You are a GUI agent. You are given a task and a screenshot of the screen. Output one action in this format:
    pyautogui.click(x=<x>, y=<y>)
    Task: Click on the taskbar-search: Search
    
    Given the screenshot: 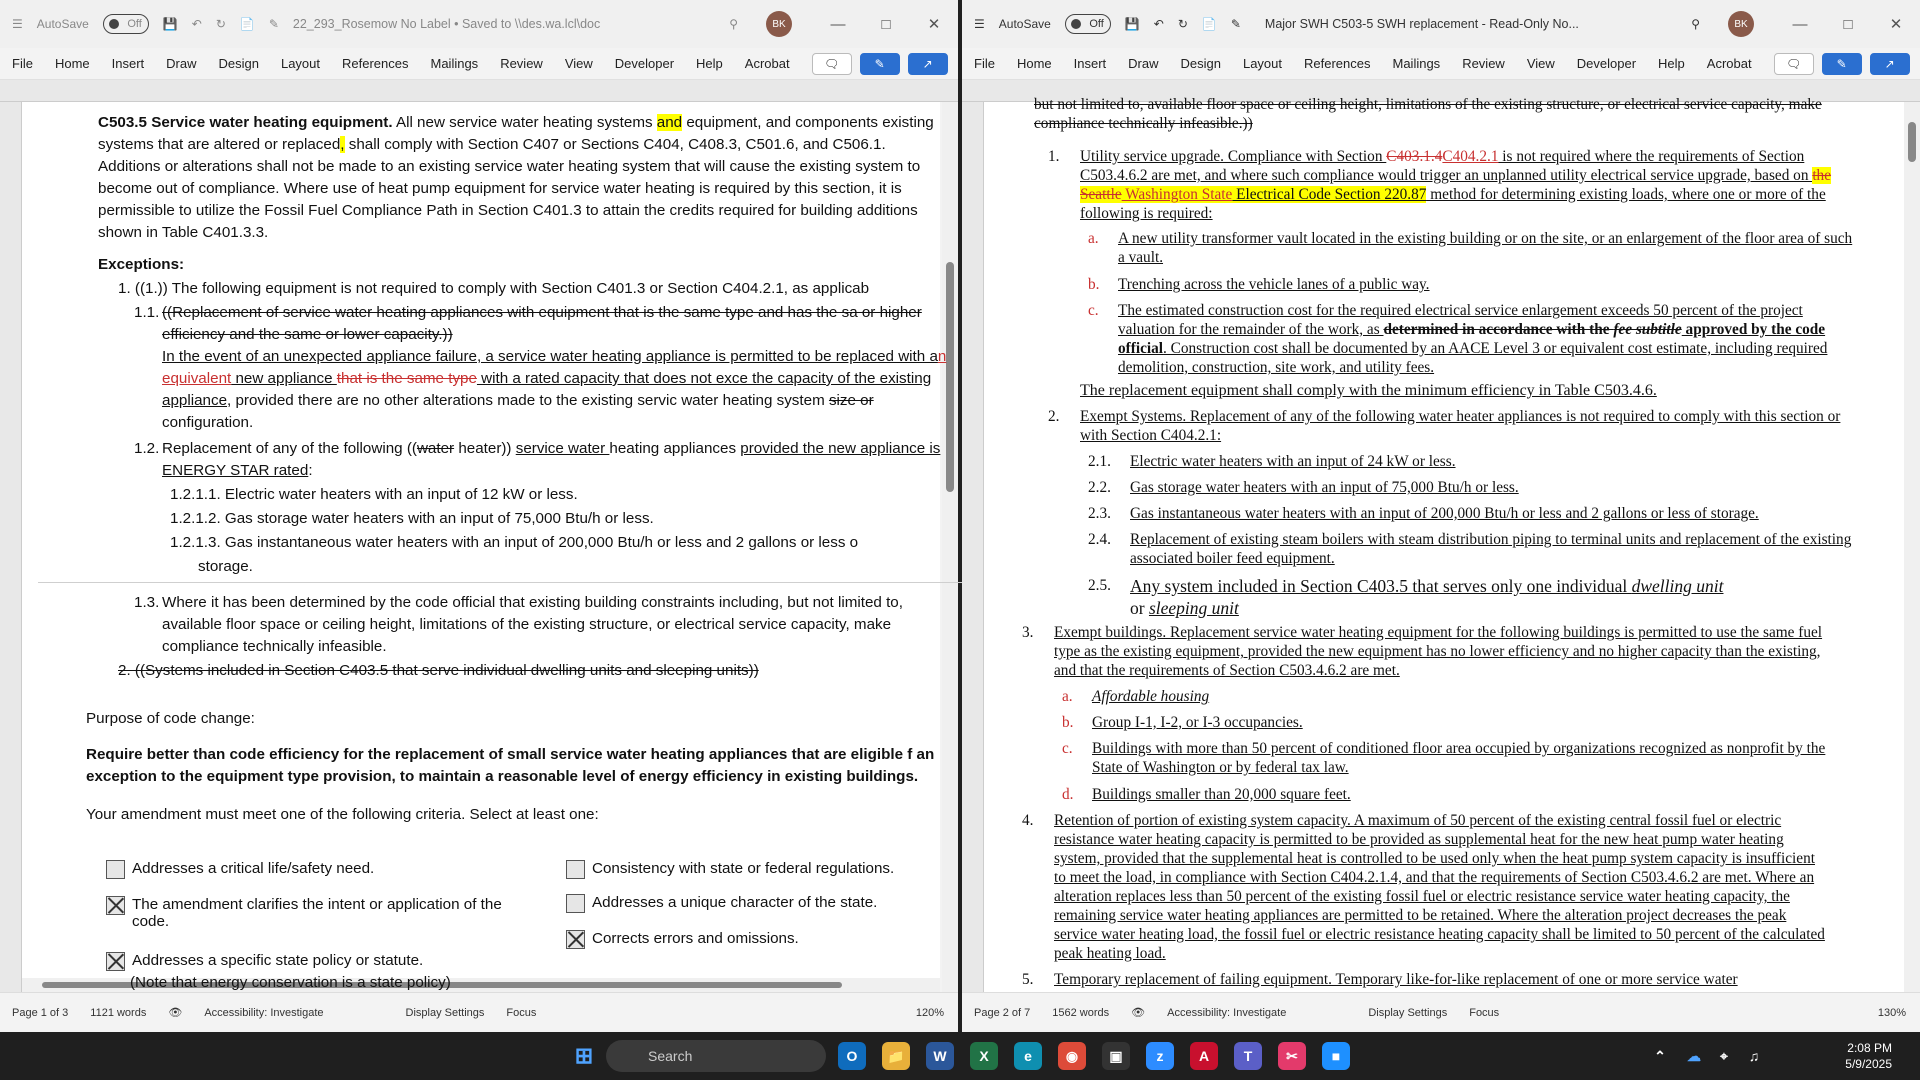 What is the action you would take?
    pyautogui.click(x=716, y=1056)
    